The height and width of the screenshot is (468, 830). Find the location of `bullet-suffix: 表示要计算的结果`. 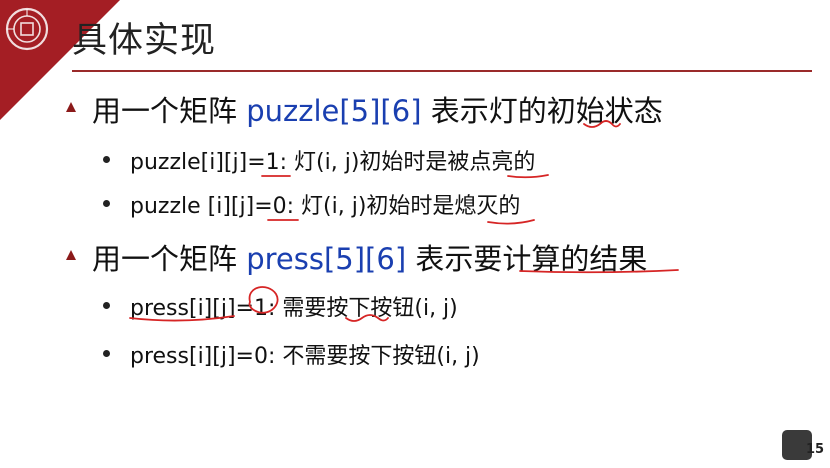

bullet-suffix: 表示要计算的结果 is located at coordinates (527, 259).